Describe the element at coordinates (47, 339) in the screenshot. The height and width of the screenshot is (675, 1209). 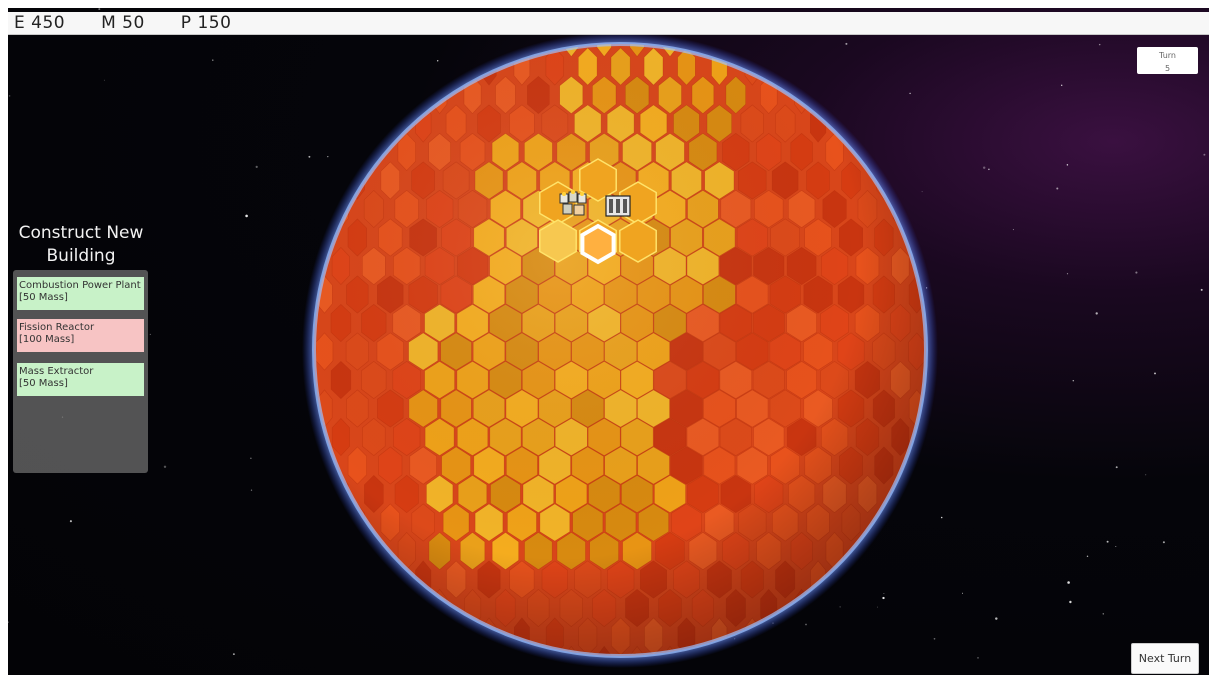
I see `option-cost: [100 Mass]` at that location.